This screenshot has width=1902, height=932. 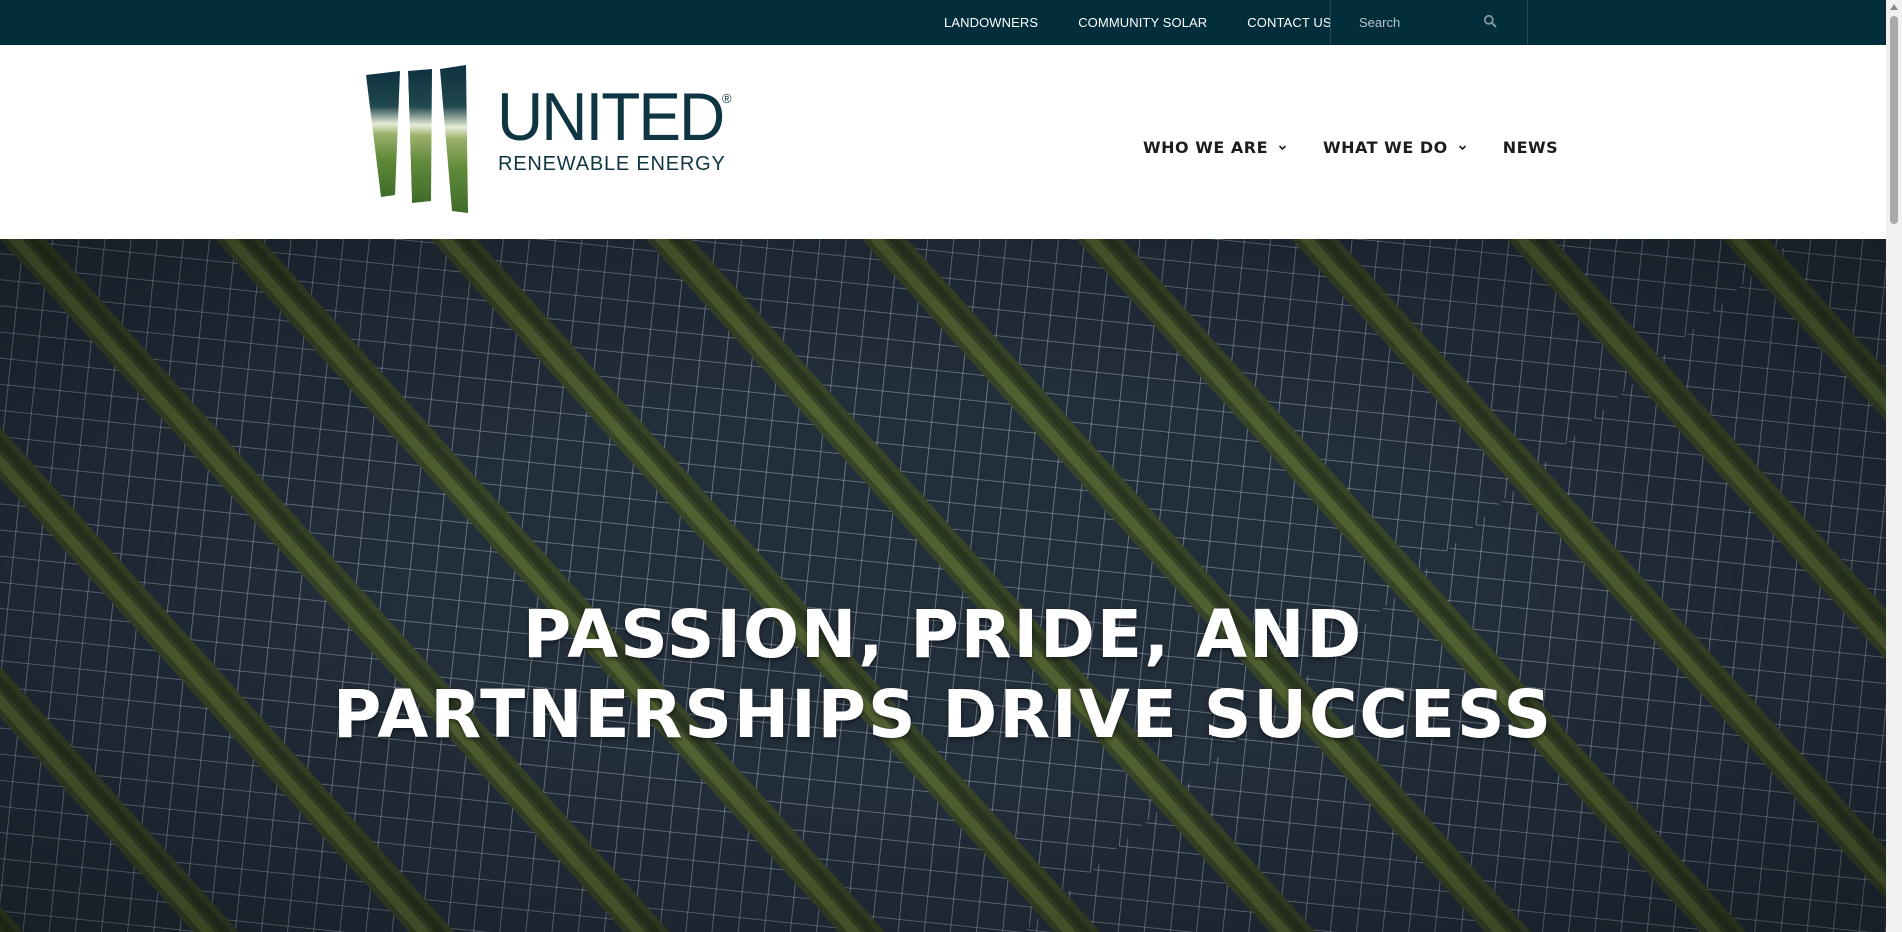 I want to click on contact-us-link: CONTACT US, so click(x=1289, y=22).